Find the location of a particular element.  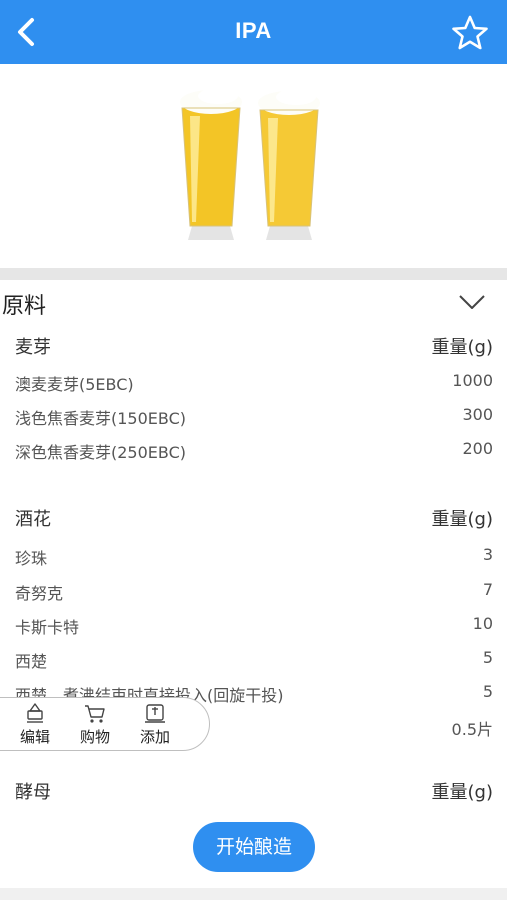

ingredient-name: 西楚 is located at coordinates (31, 661).